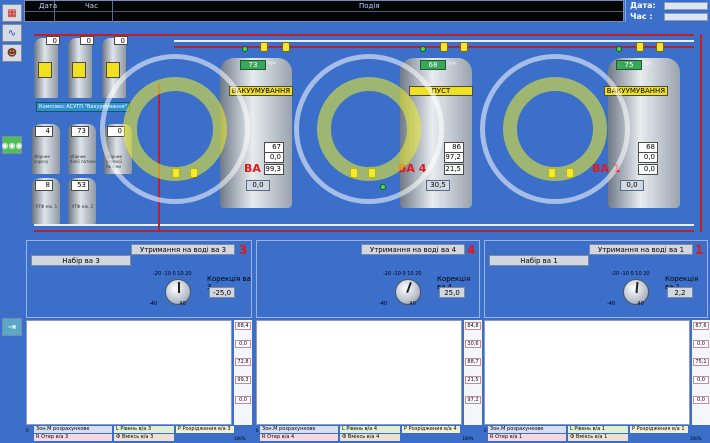 This screenshot has height=443, width=710. What do you see at coordinates (364, 225) in the screenshot?
I see `pipe-bottom-white` at bounding box center [364, 225].